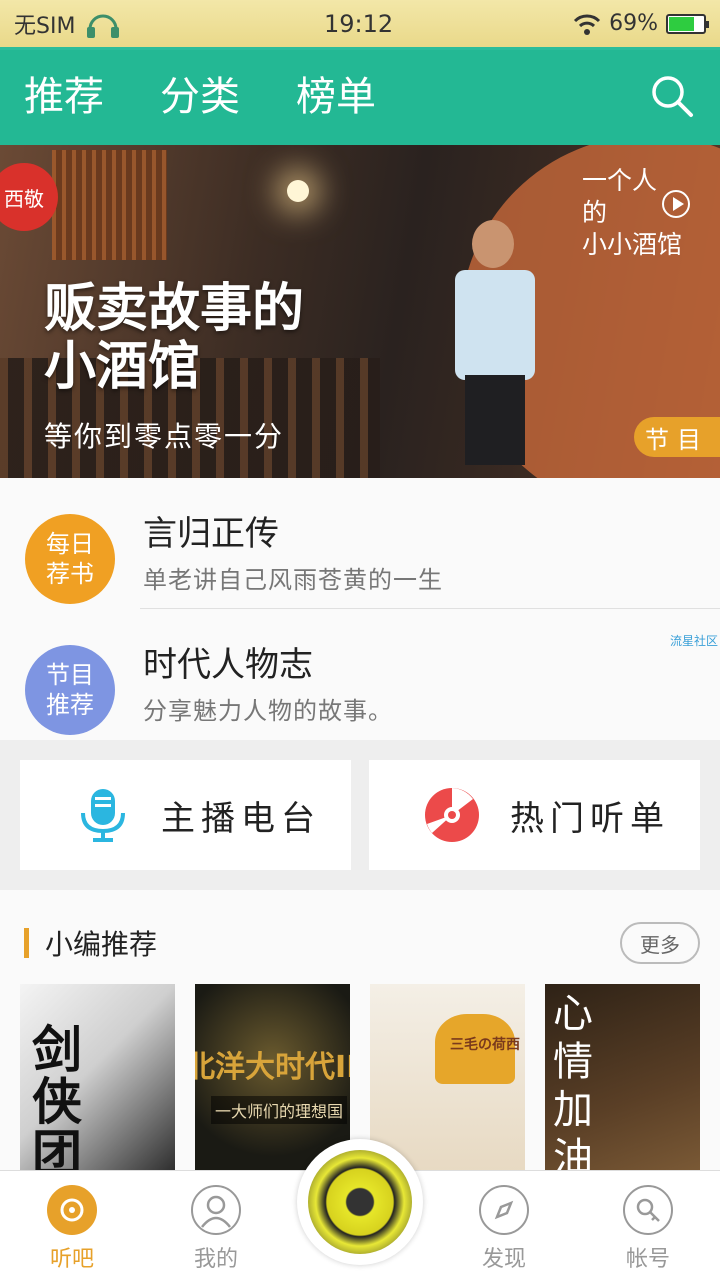 This screenshot has height=1280, width=720. Describe the element at coordinates (71, 1259) in the screenshot. I see `nav-listen-label: 听吧` at that location.